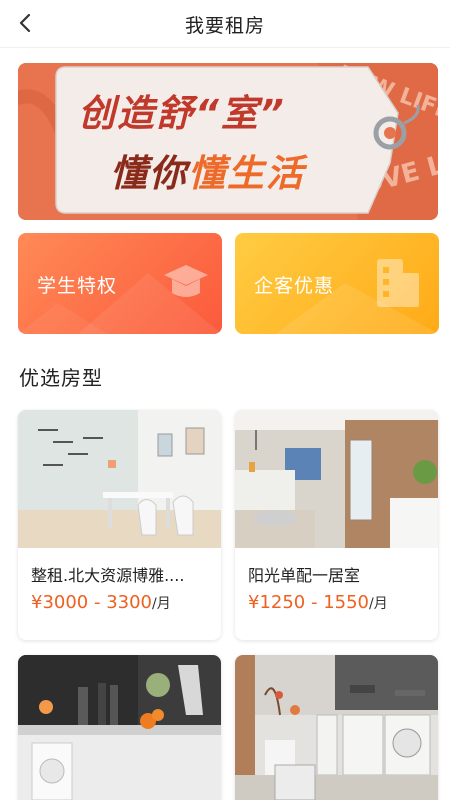  What do you see at coordinates (309, 602) in the screenshot?
I see `listing-price-value-2: ¥1250 - 1550` at bounding box center [309, 602].